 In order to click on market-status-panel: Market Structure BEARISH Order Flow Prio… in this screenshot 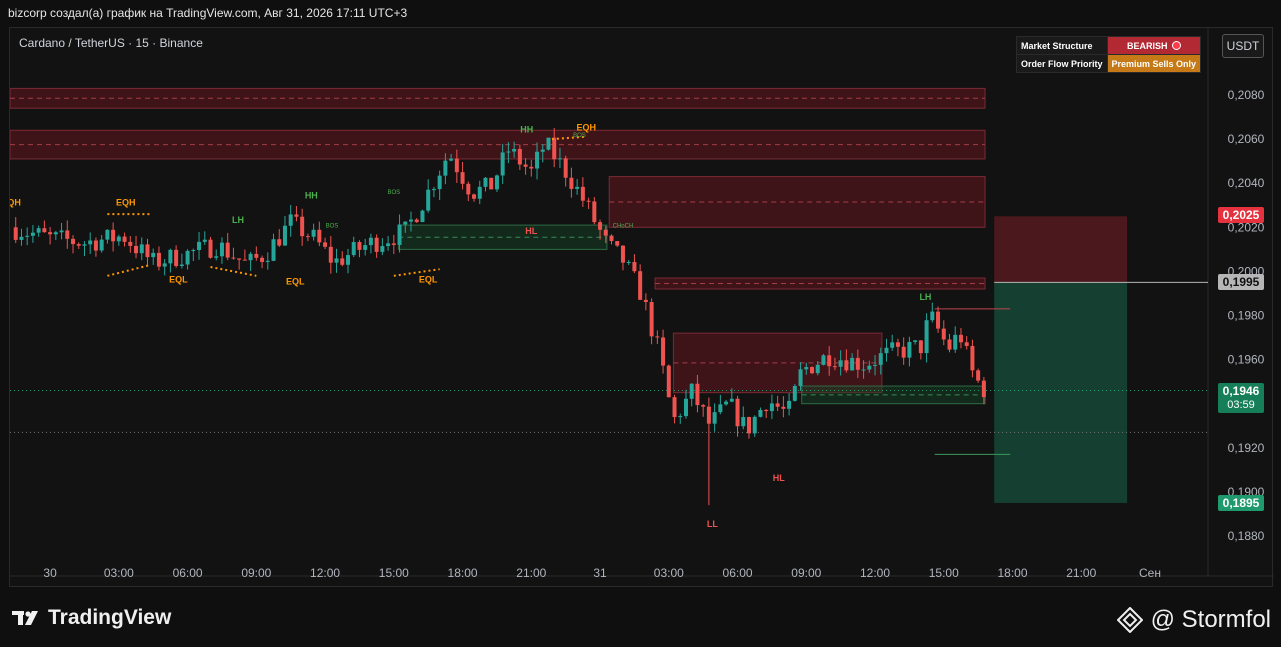, I will do `click(1109, 54)`.